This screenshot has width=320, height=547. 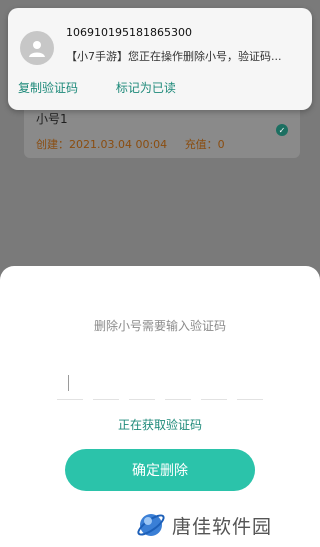 I want to click on code-status-text: 正在获取验证码, so click(x=159, y=425).